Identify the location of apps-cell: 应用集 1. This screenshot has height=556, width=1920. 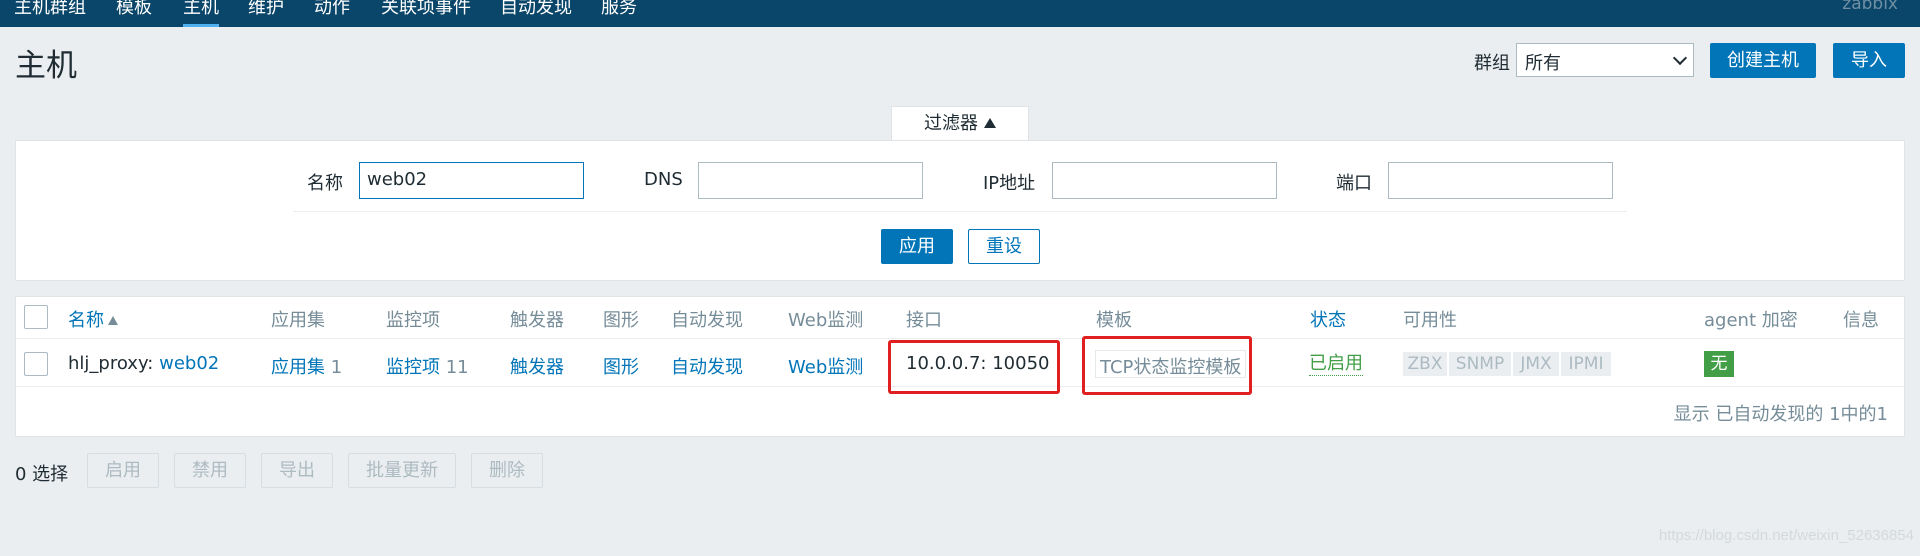
(306, 366).